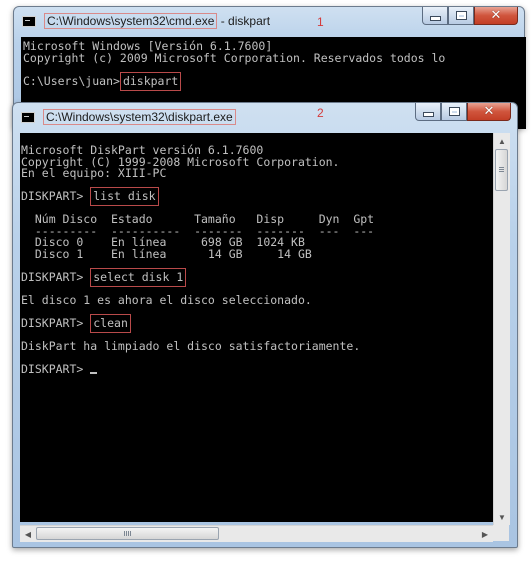 This screenshot has width=531, height=577. I want to click on diskpart-window-title: C:\Windows\system32\diskpart.exe, so click(139, 117).